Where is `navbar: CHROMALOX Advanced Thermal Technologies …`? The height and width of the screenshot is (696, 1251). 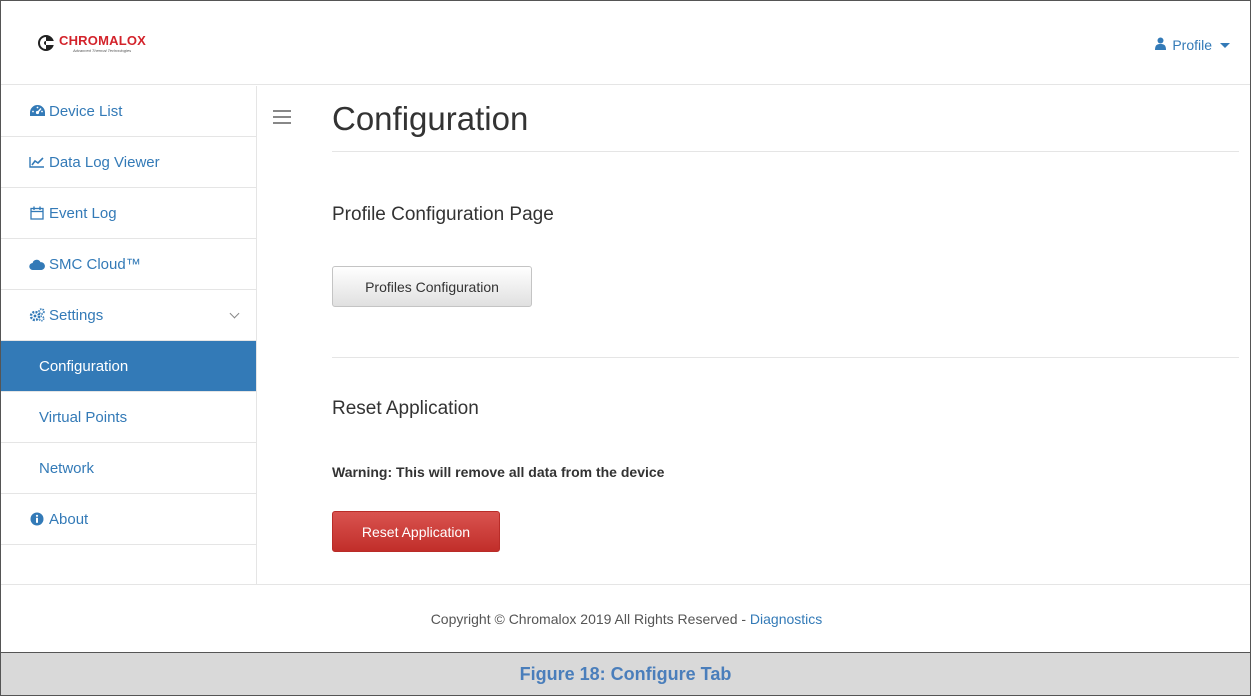 navbar: CHROMALOX Advanced Thermal Technologies … is located at coordinates (625, 43).